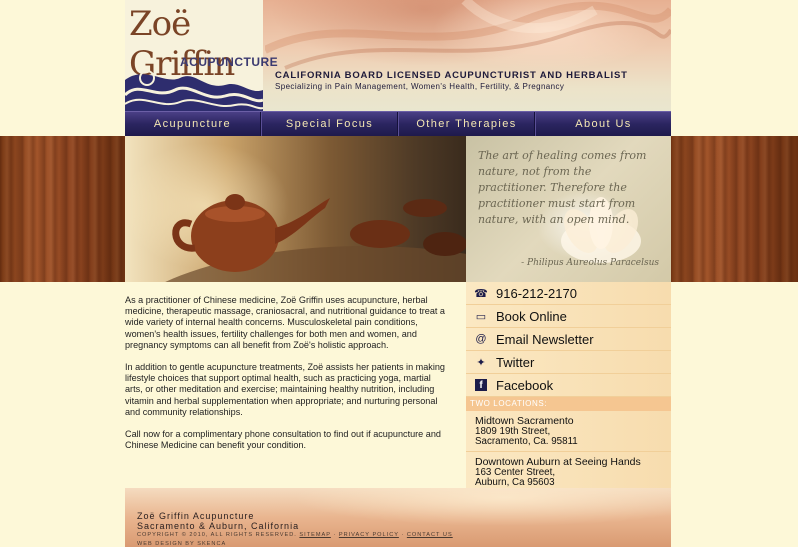 The height and width of the screenshot is (547, 798). What do you see at coordinates (481, 293) in the screenshot?
I see `phone-icon: ☎` at bounding box center [481, 293].